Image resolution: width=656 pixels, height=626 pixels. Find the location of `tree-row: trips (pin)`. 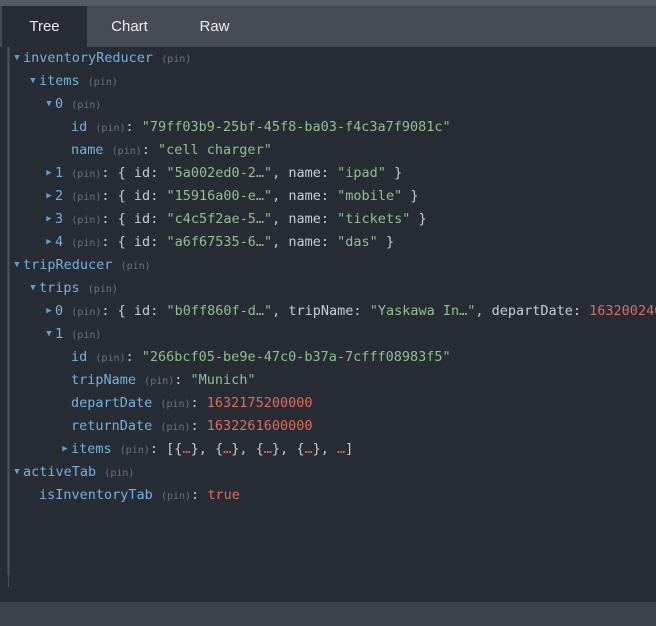

tree-row: trips (pin) is located at coordinates (328, 288).